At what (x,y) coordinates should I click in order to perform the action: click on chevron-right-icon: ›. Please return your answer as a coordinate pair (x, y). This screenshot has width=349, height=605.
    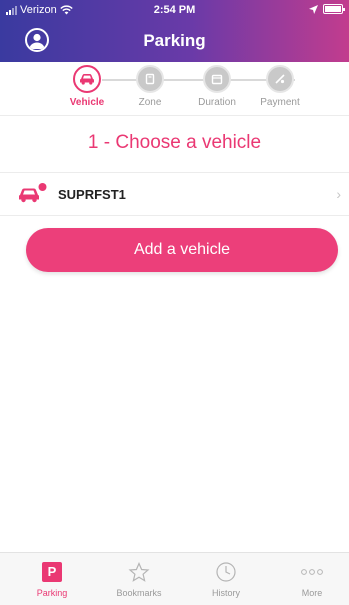
    Looking at the image, I should click on (338, 194).